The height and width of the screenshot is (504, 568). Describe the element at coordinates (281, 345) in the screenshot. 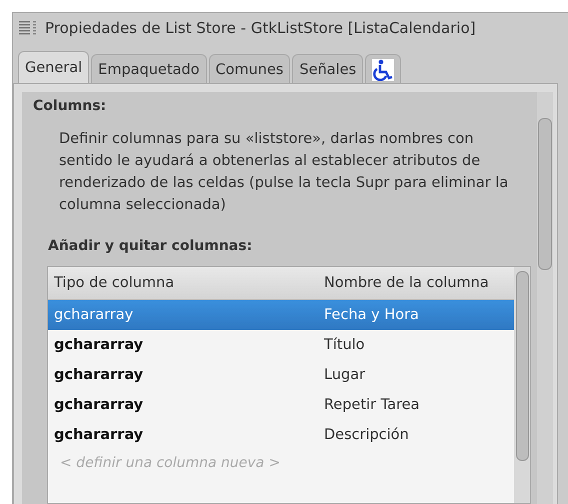

I see `list-row: gchararray Título` at that location.